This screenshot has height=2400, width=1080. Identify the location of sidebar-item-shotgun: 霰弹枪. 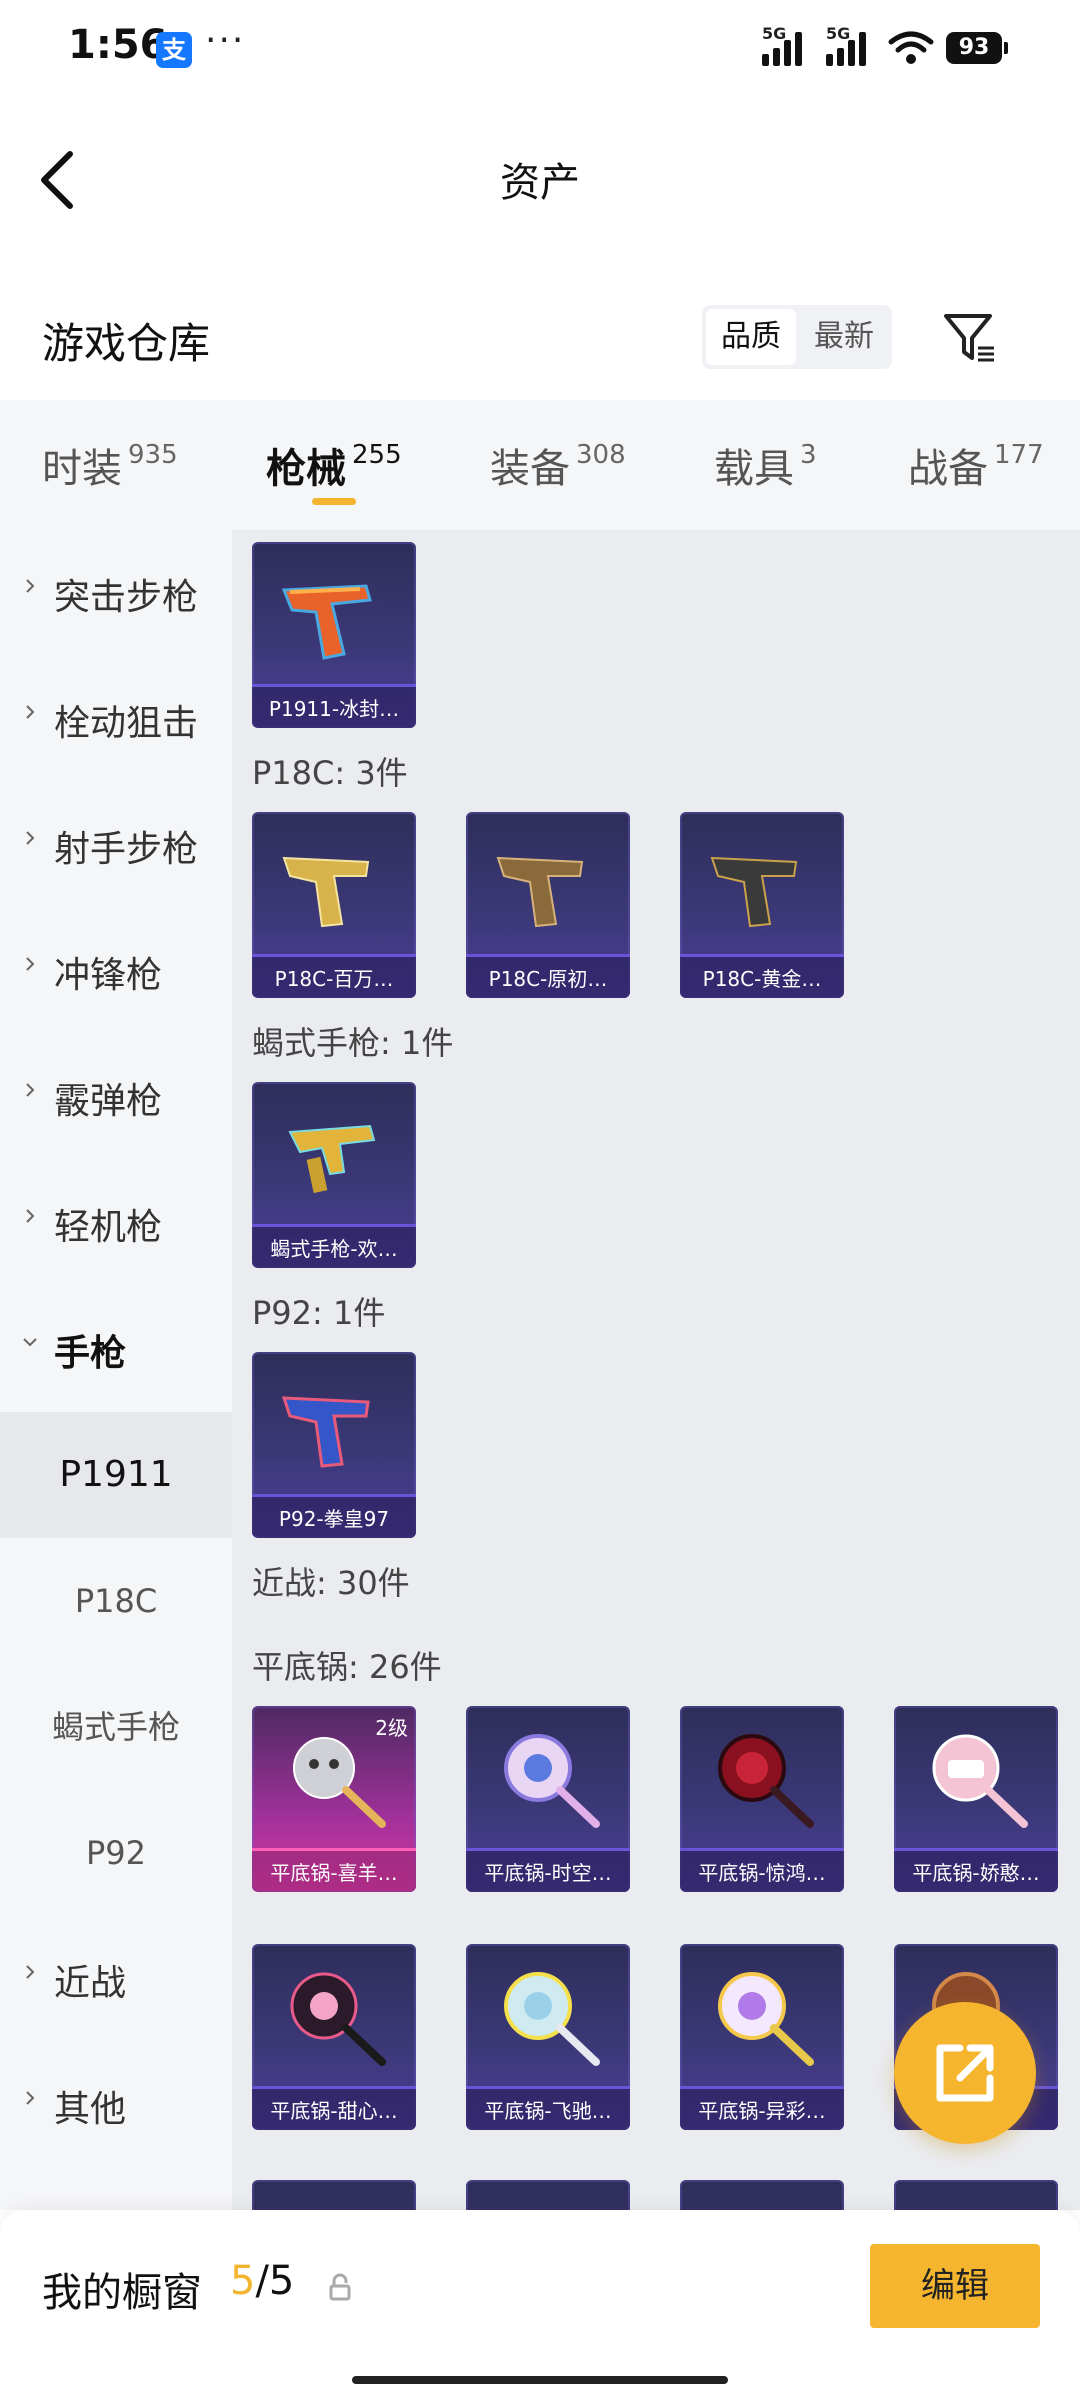
(116, 1094).